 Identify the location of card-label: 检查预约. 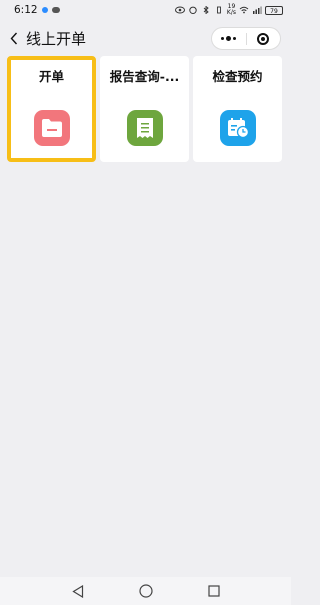
(237, 76).